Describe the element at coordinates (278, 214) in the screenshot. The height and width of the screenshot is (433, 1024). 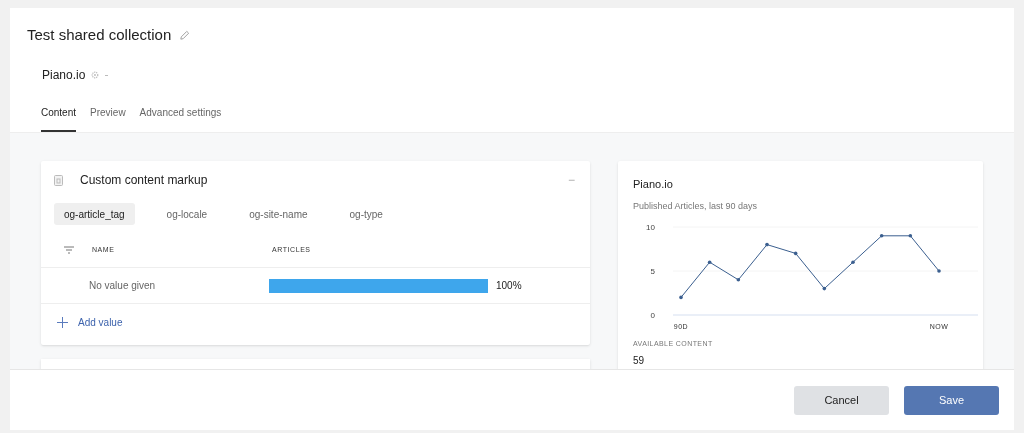
I see `tag-chip: og-site-name` at that location.